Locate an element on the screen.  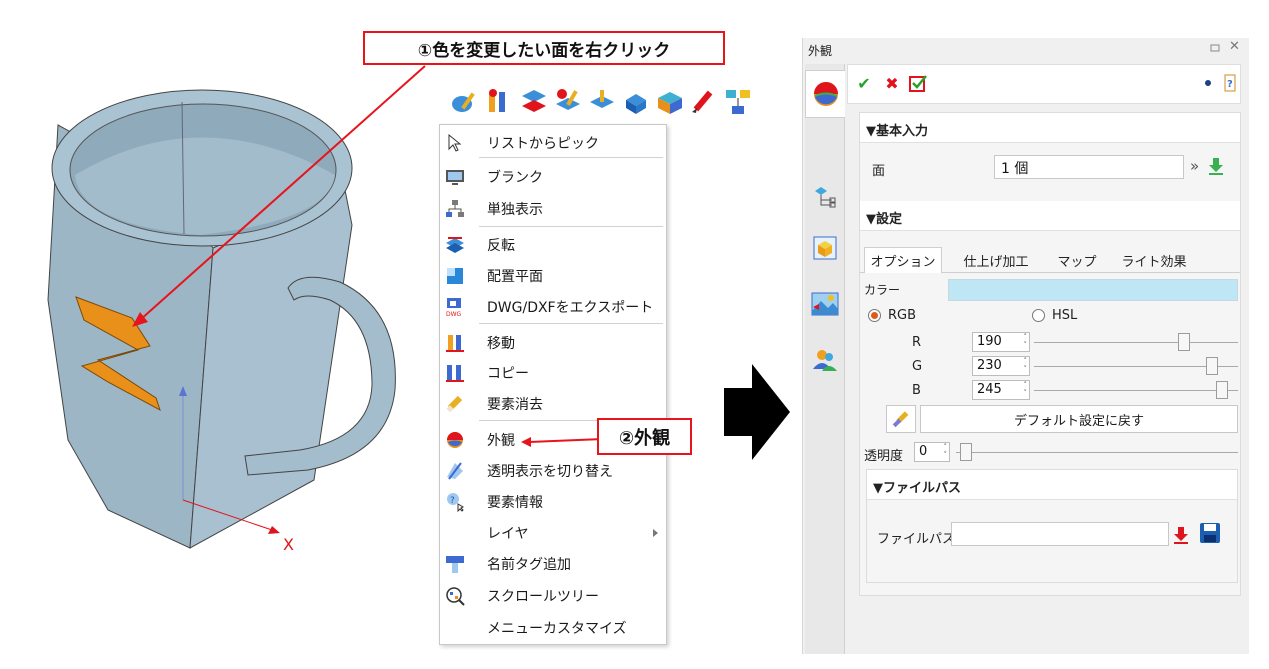
menu-item-export-dwg-dxf: DWG DWG/DXFをエクスポート is located at coordinates (553, 307).